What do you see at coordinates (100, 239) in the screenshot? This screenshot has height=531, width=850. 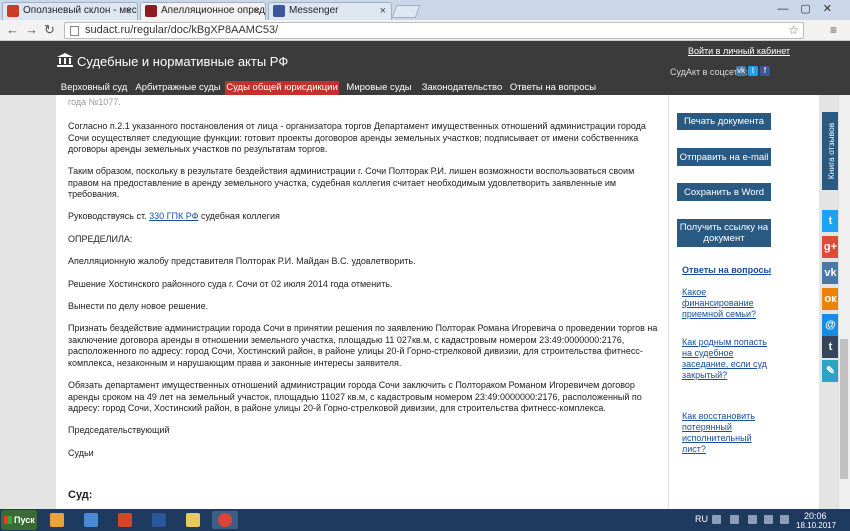 I see `doc-paragraph: ОПРЕДЕЛИЛА:` at bounding box center [100, 239].